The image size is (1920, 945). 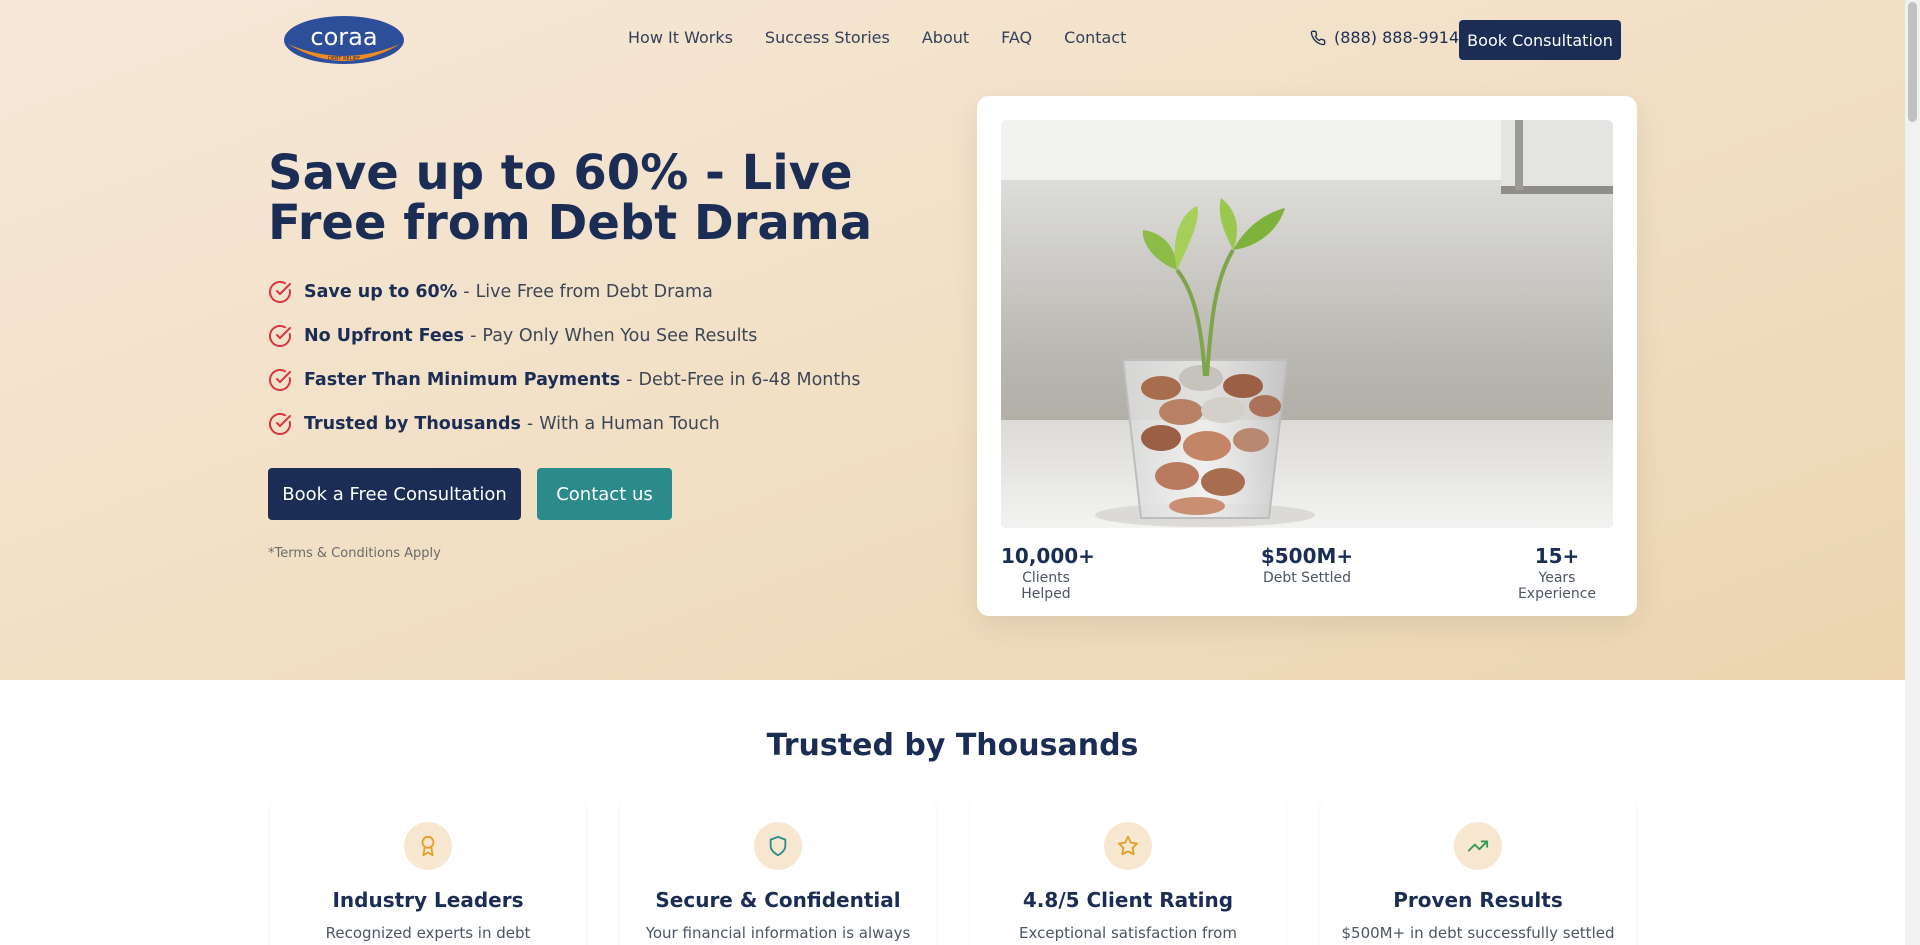 I want to click on nav-contact: Contact, so click(x=1095, y=37).